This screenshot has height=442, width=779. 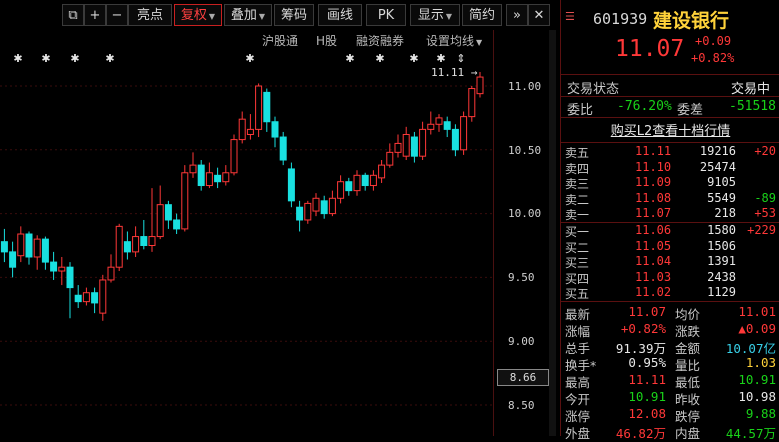 What do you see at coordinates (760, 413) in the screenshot?
I see `stat-value: 9.88` at bounding box center [760, 413].